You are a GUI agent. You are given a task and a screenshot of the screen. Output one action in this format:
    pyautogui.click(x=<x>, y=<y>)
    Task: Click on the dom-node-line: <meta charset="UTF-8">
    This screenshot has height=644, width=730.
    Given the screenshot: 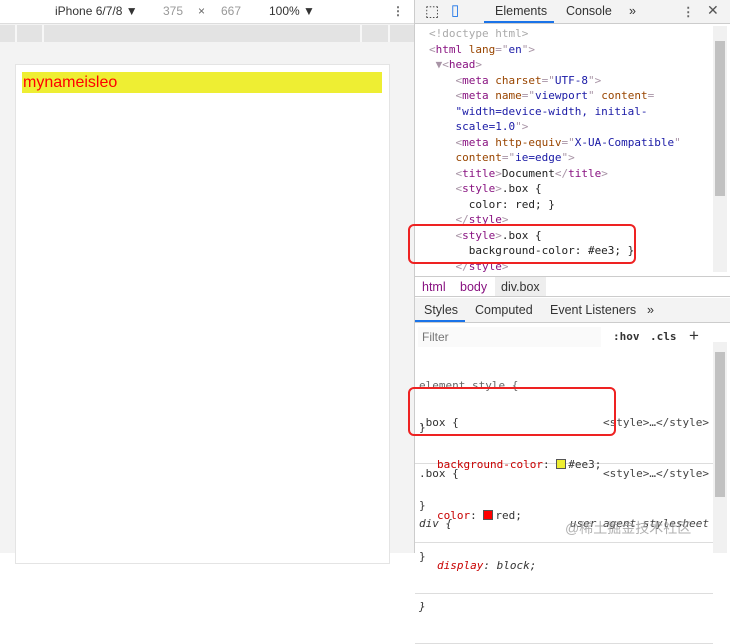 What is the action you would take?
    pyautogui.click(x=564, y=81)
    